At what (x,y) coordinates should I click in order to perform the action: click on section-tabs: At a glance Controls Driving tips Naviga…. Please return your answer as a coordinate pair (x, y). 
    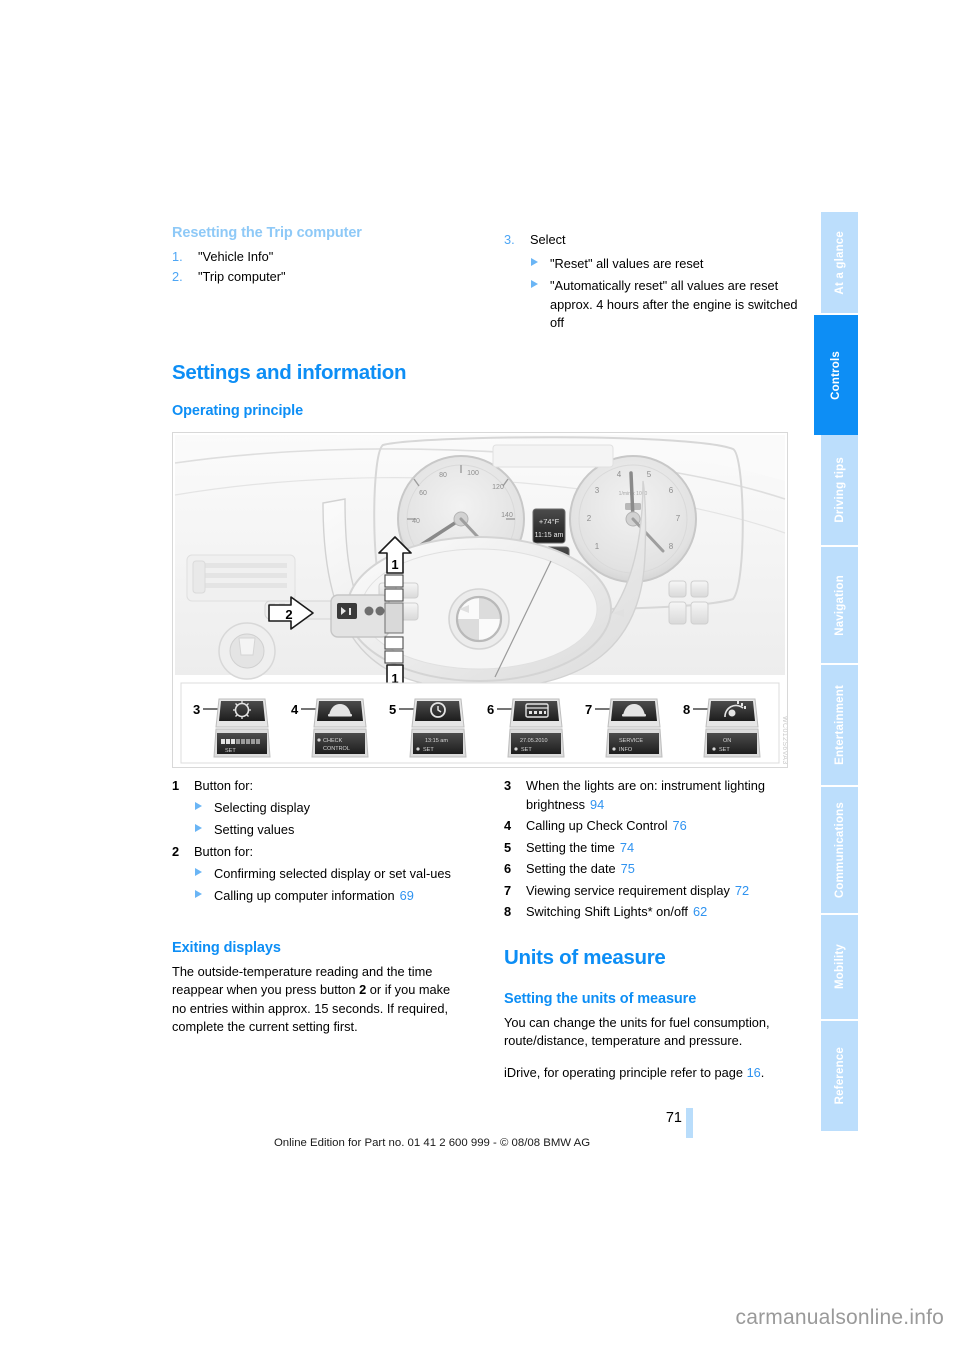
    Looking at the image, I should click on (836, 674).